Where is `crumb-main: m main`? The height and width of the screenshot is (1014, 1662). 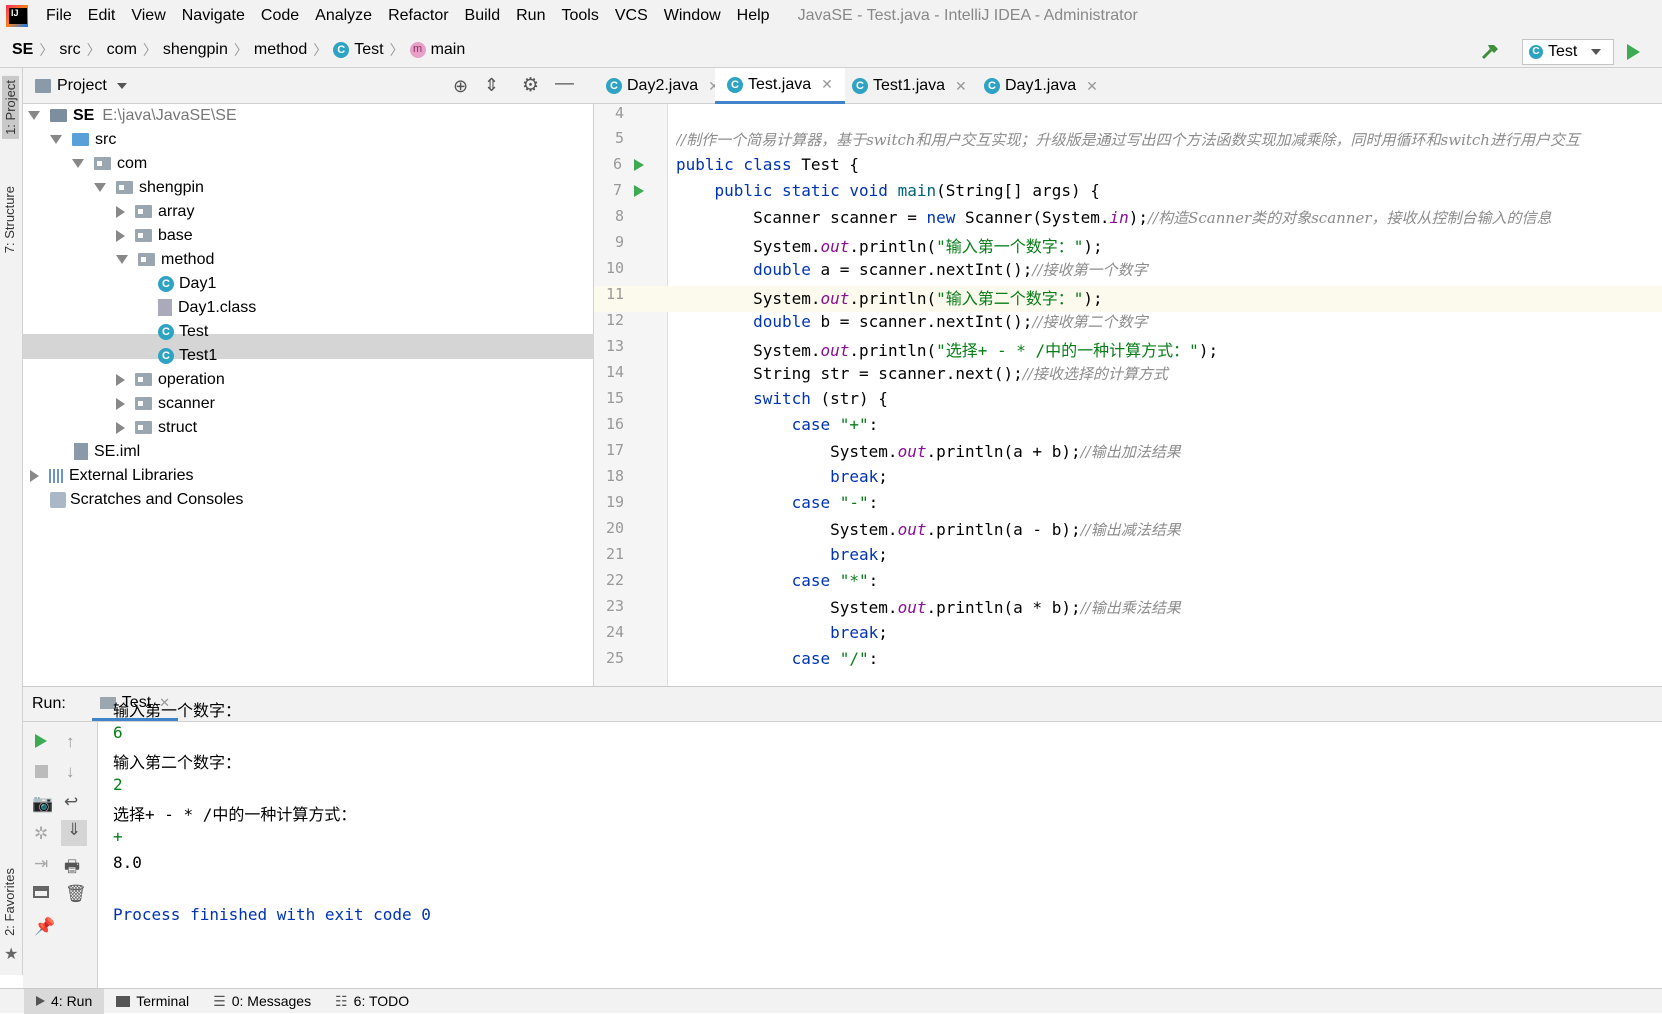 crumb-main: m main is located at coordinates (438, 50).